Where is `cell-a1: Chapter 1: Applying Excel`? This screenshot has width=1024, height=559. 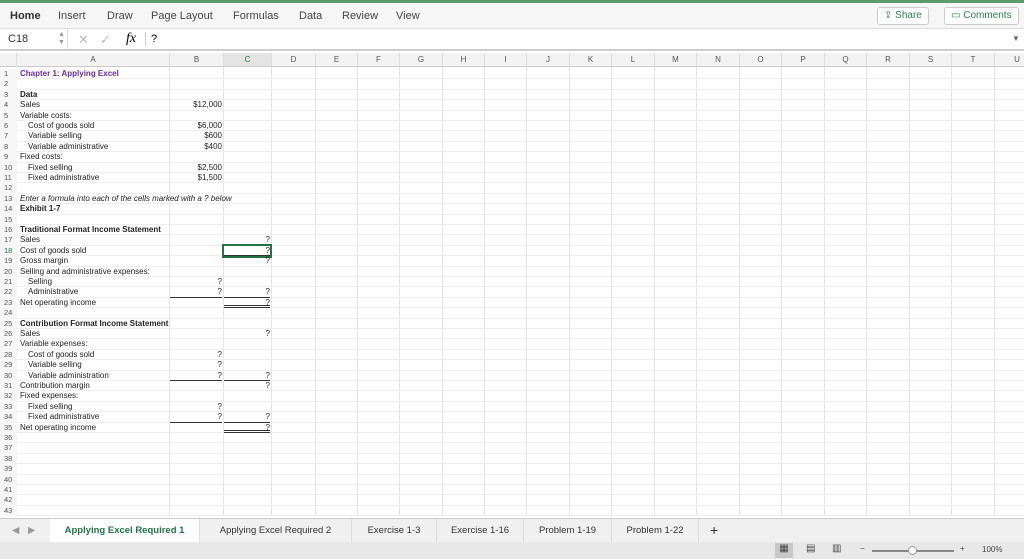
cell-a1: Chapter 1: Applying Excel is located at coordinates (95, 74).